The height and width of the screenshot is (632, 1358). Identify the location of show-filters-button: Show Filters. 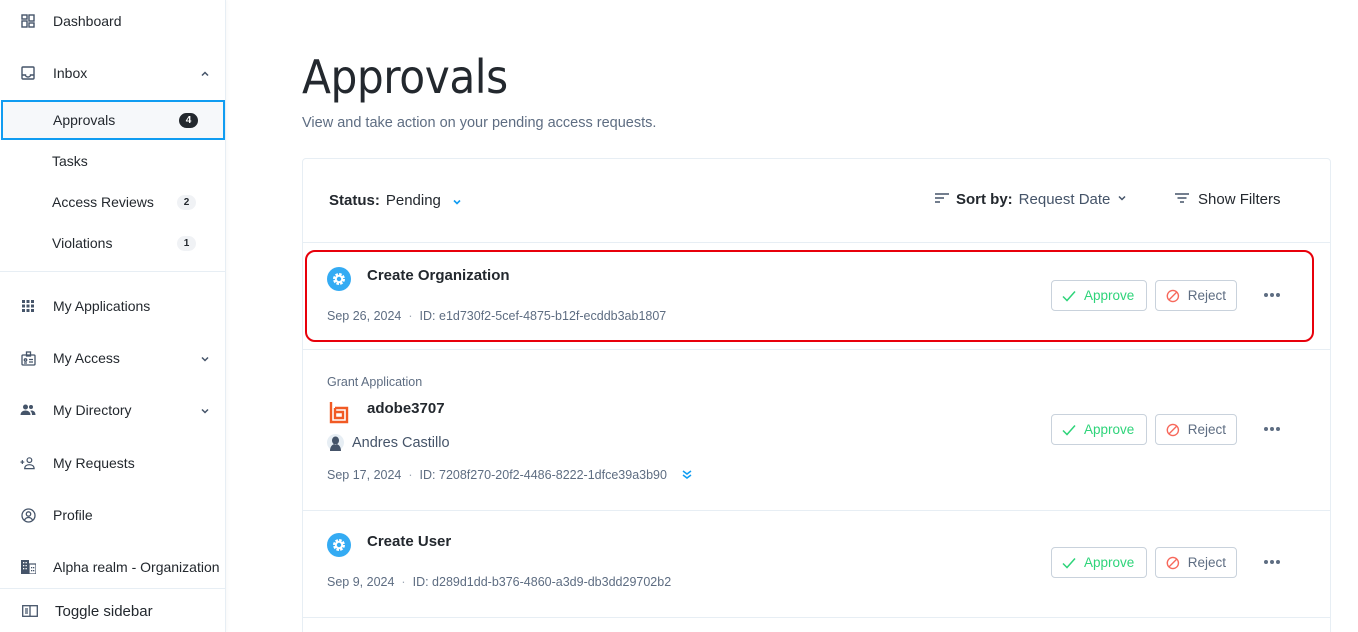
(1227, 199).